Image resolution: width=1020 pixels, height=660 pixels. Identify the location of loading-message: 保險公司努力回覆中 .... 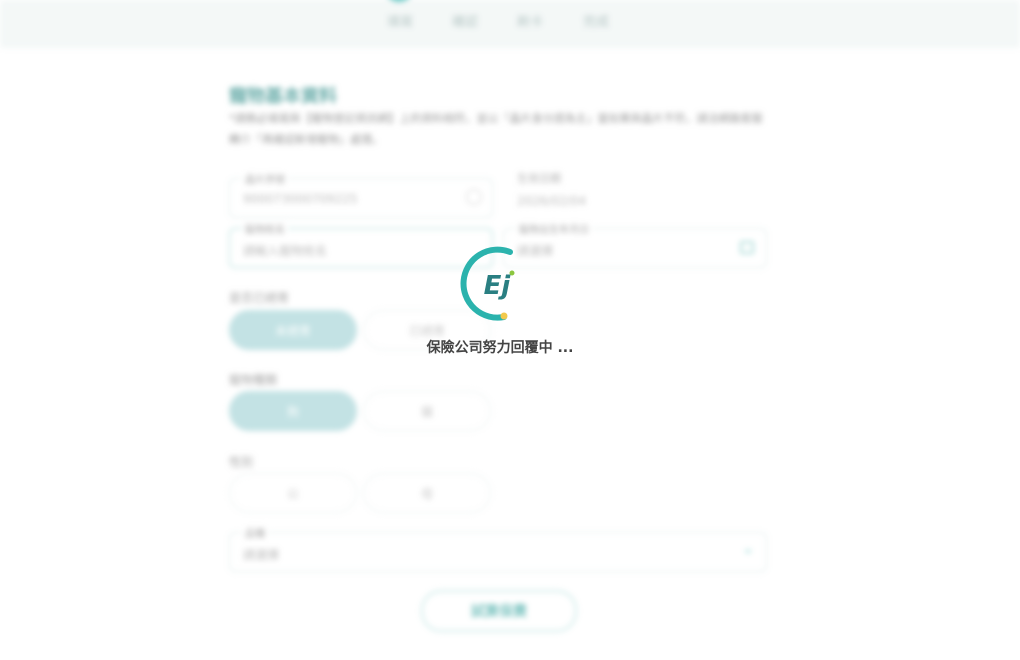
(500, 348).